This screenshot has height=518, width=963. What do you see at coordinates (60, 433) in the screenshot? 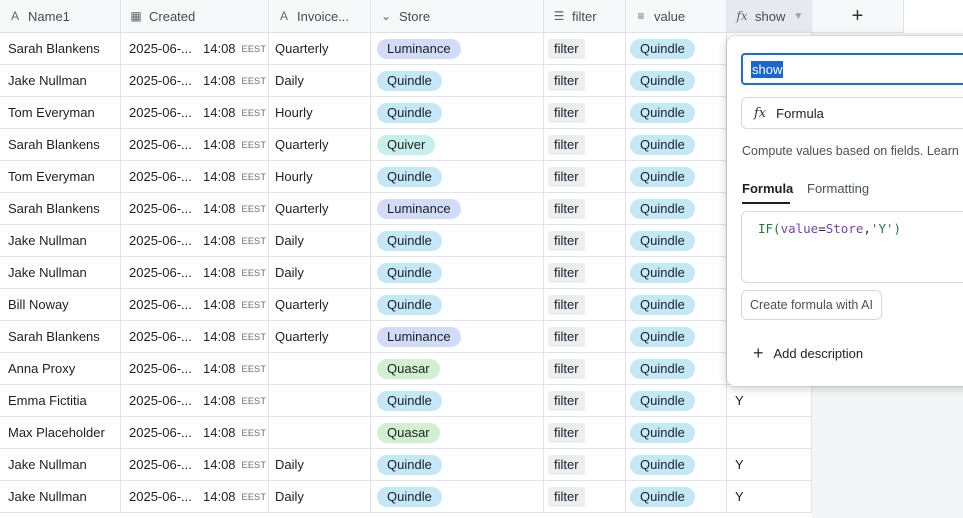
I see `cell-name: Max Placeholder` at bounding box center [60, 433].